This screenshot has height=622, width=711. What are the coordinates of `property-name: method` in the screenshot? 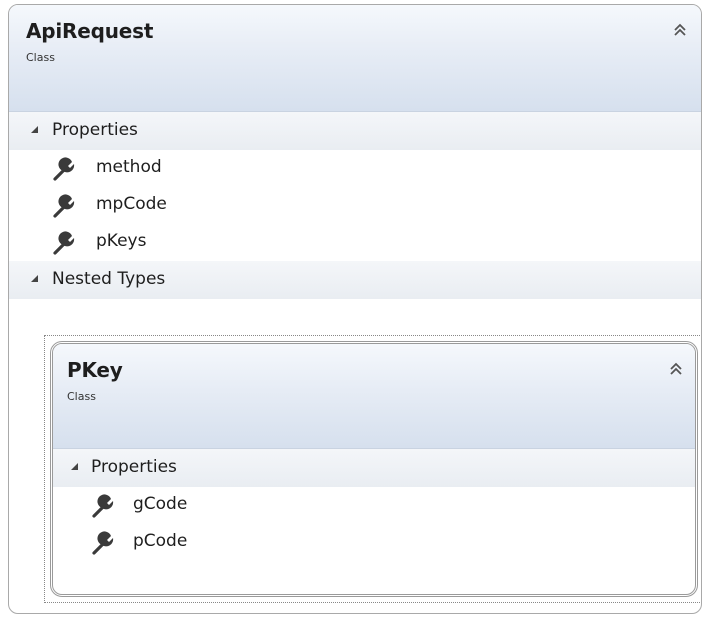 It's located at (129, 167).